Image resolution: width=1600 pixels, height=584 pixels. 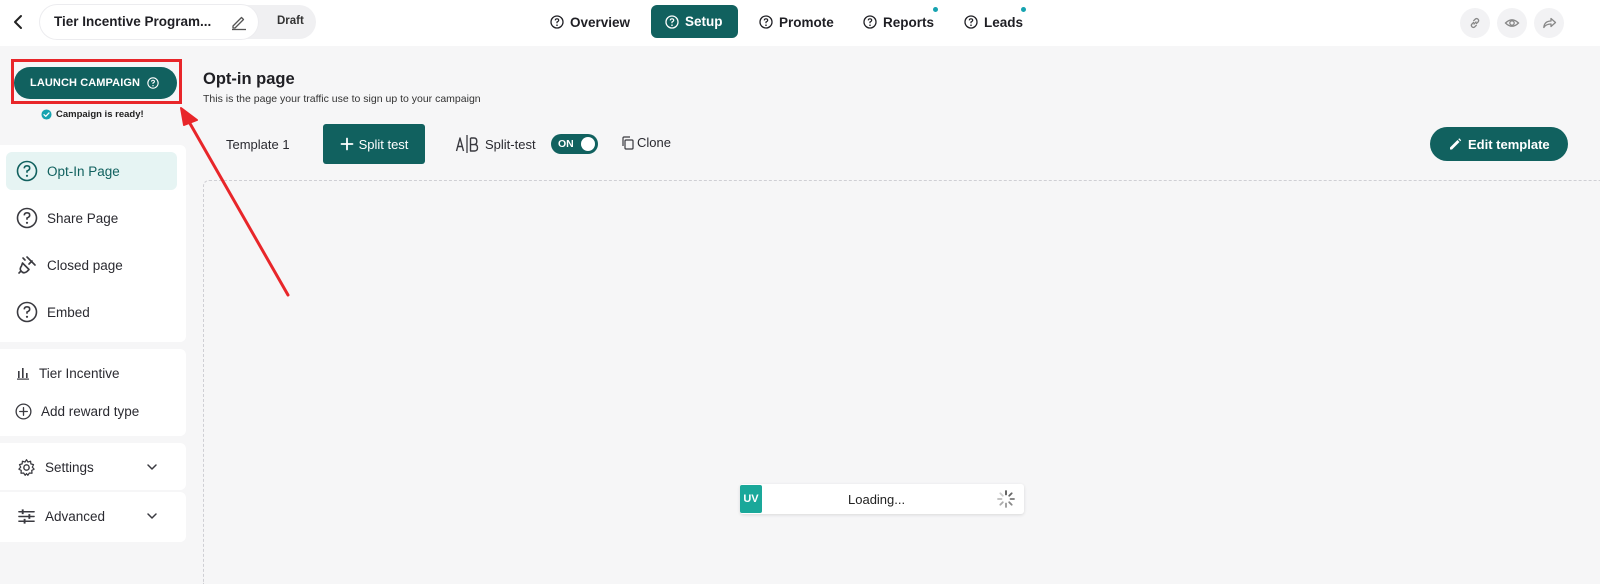 I want to click on ab-test-icon, so click(x=467, y=146).